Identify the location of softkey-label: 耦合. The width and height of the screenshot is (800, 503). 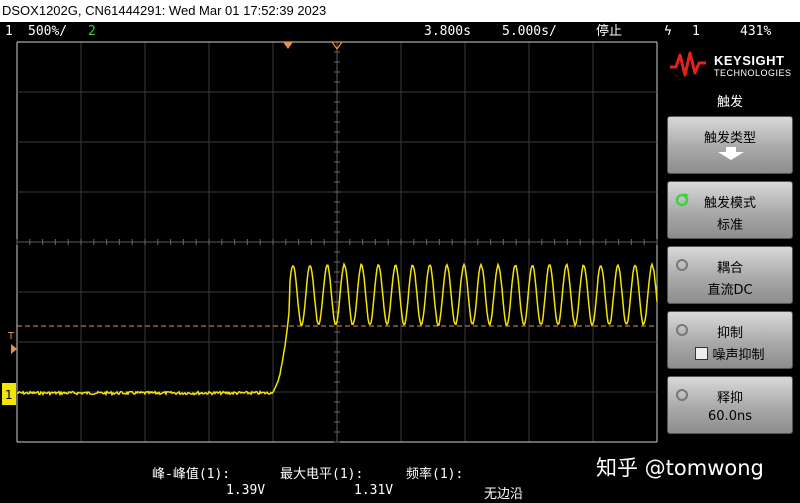
(729, 268).